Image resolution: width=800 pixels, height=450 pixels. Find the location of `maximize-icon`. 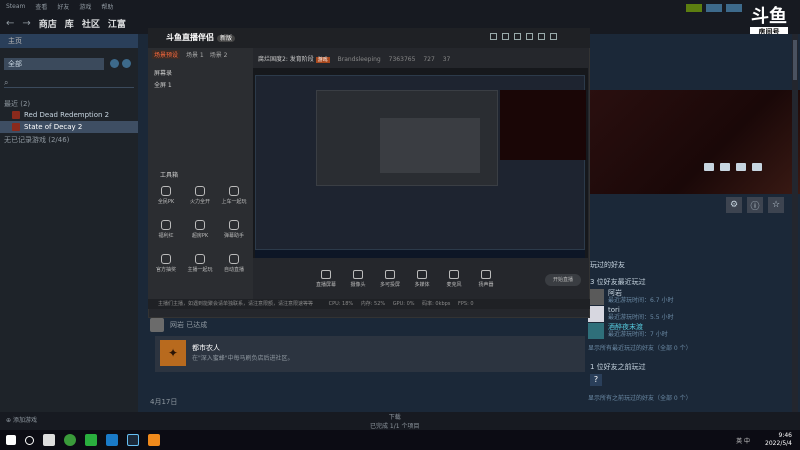

maximize-icon is located at coordinates (541, 36).